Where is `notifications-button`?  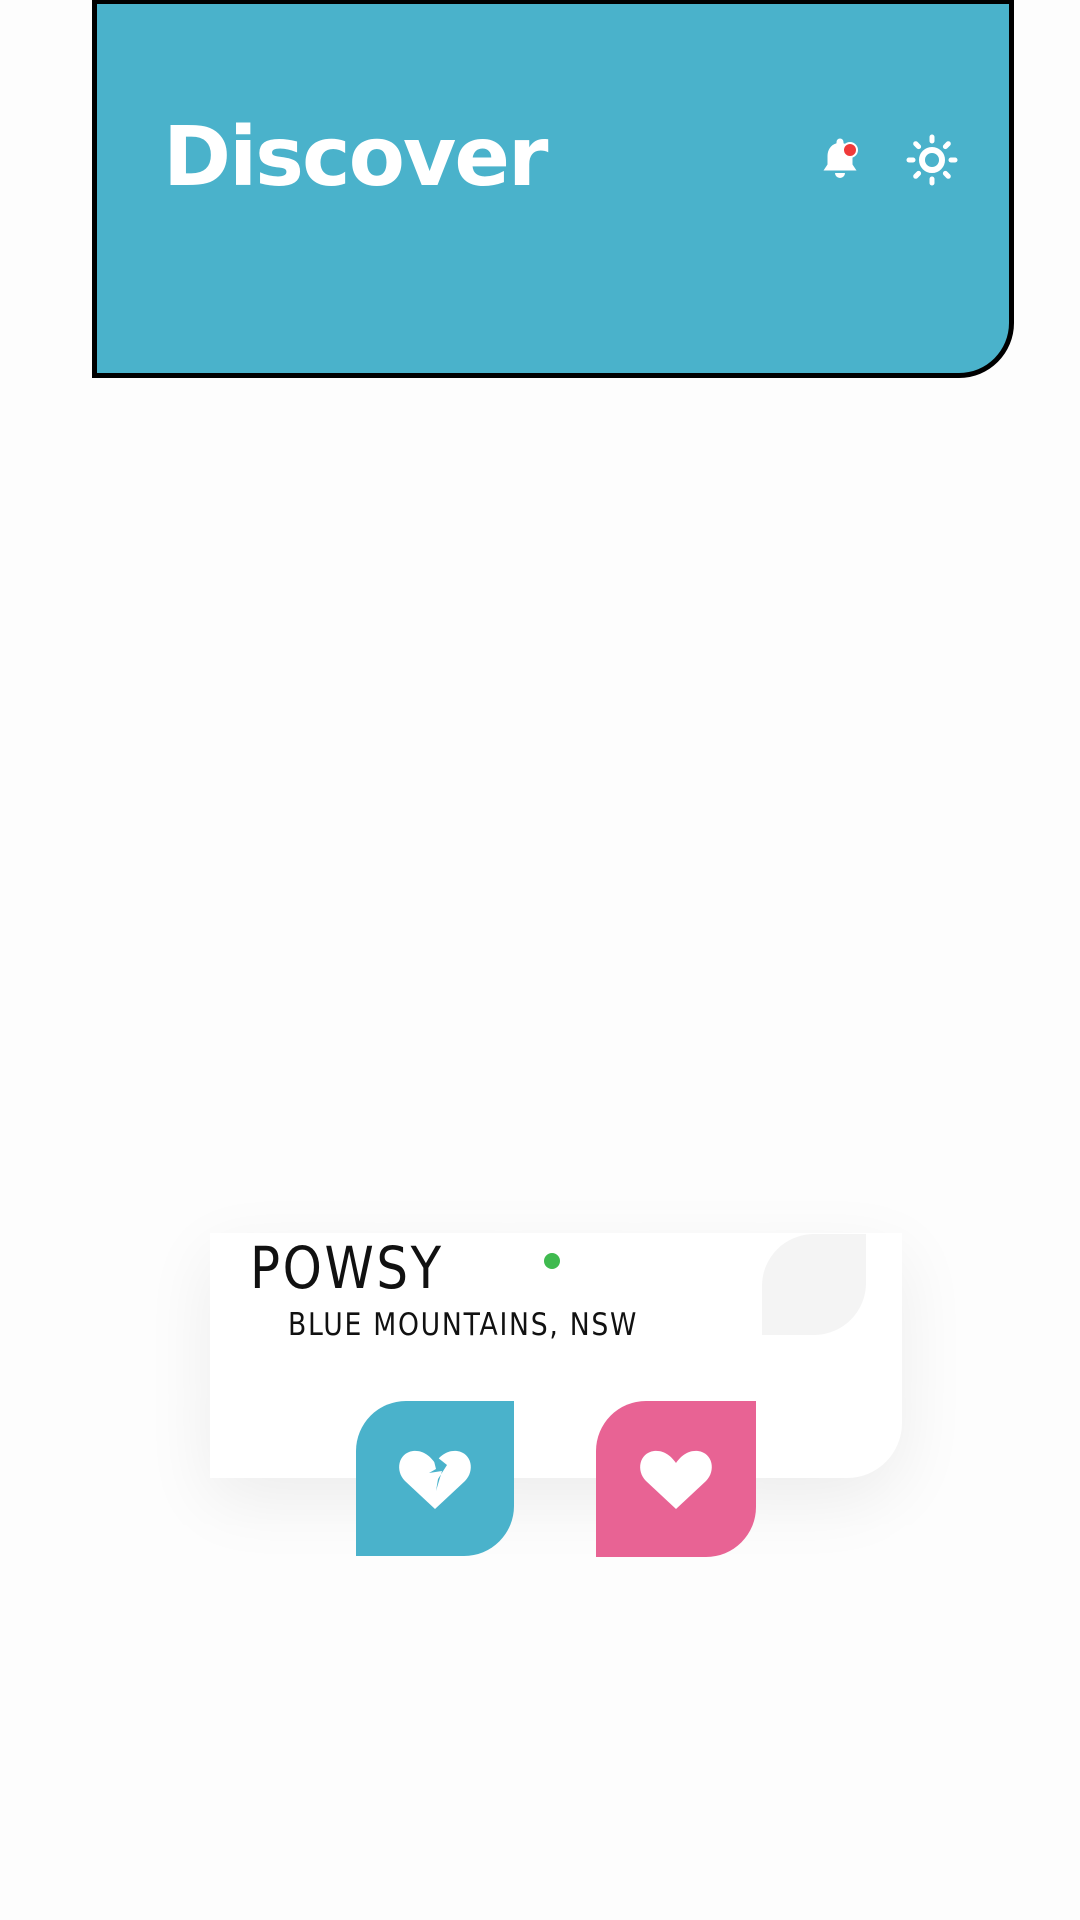 notifications-button is located at coordinates (840, 160).